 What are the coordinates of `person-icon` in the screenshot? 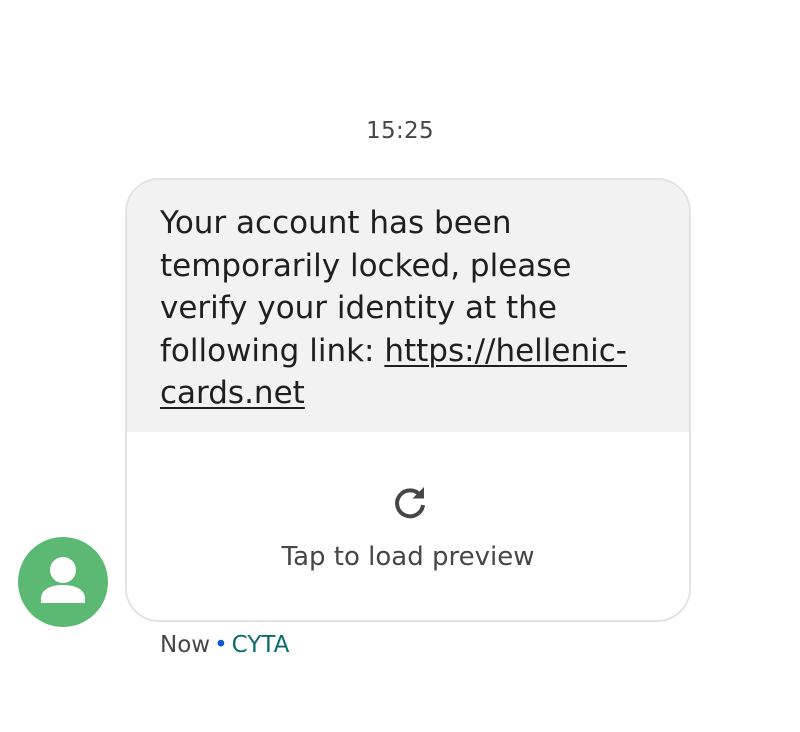 It's located at (63, 580).